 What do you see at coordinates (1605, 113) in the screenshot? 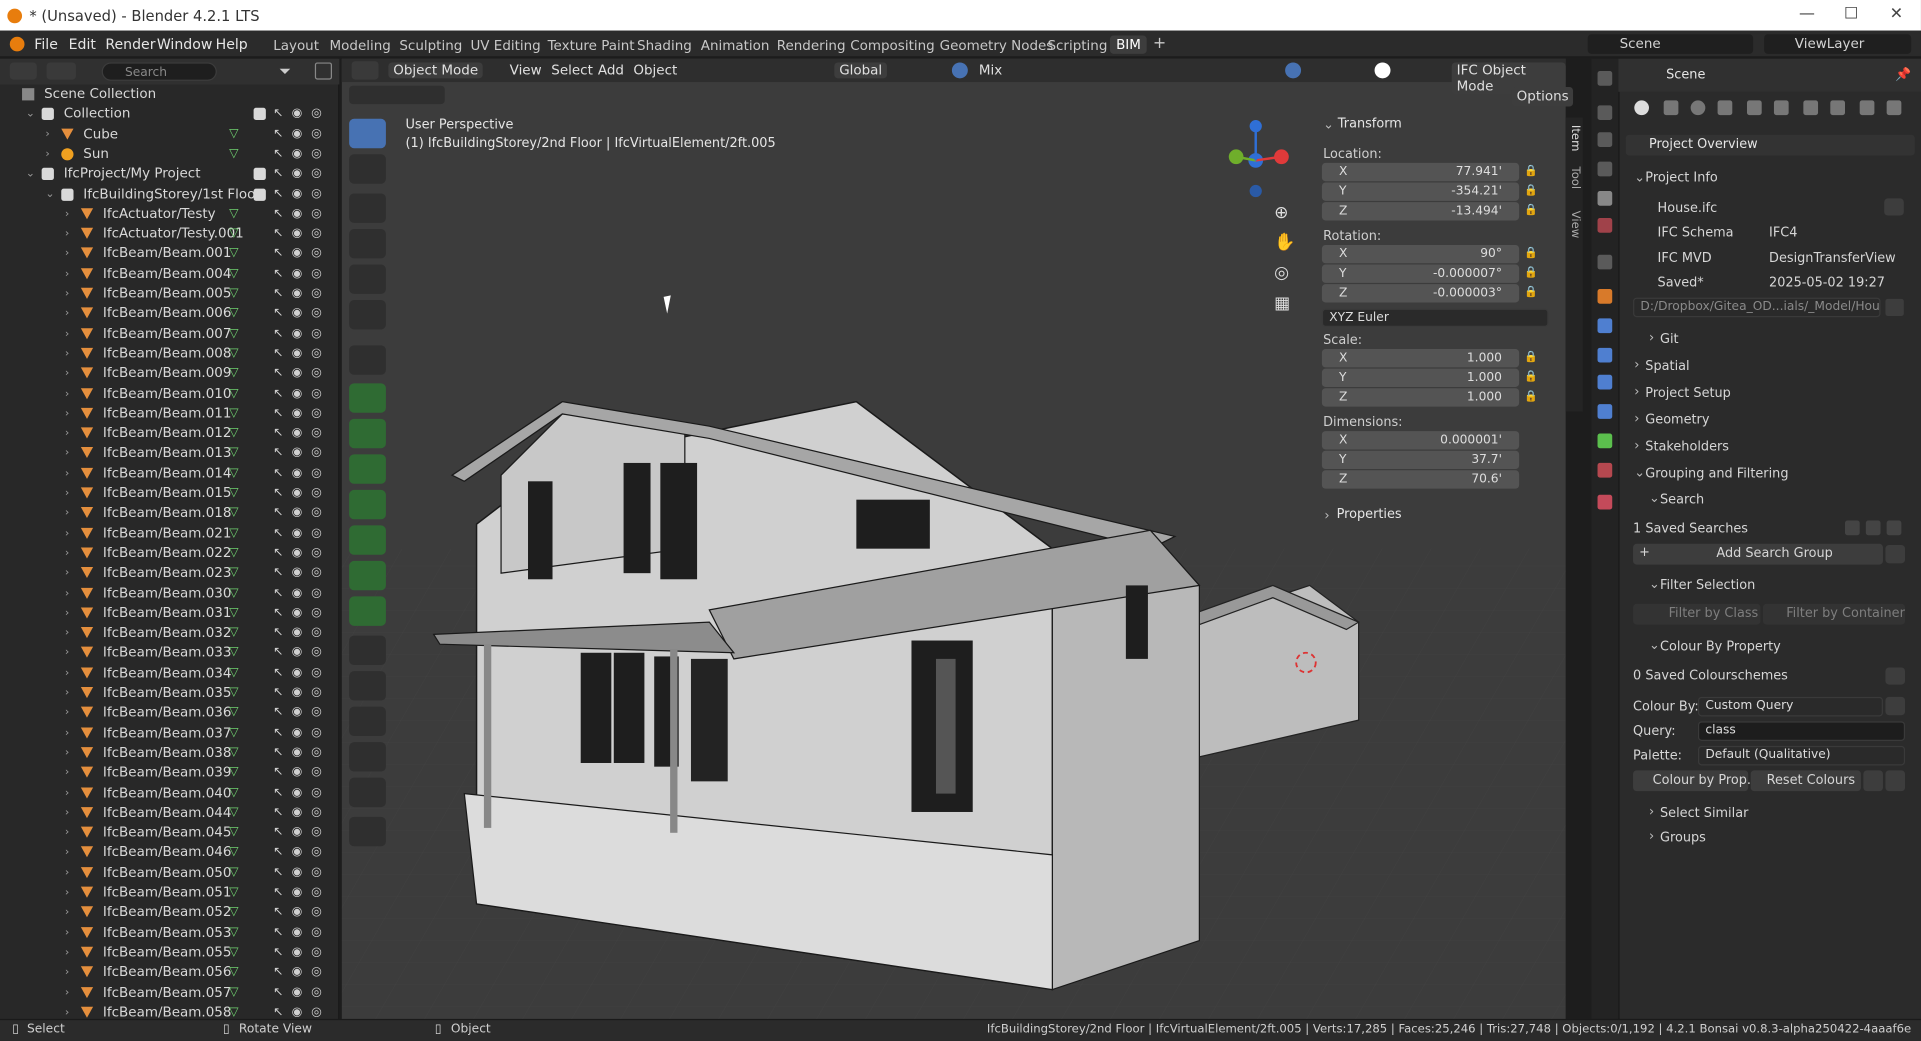
I see `render-tab-icon` at bounding box center [1605, 113].